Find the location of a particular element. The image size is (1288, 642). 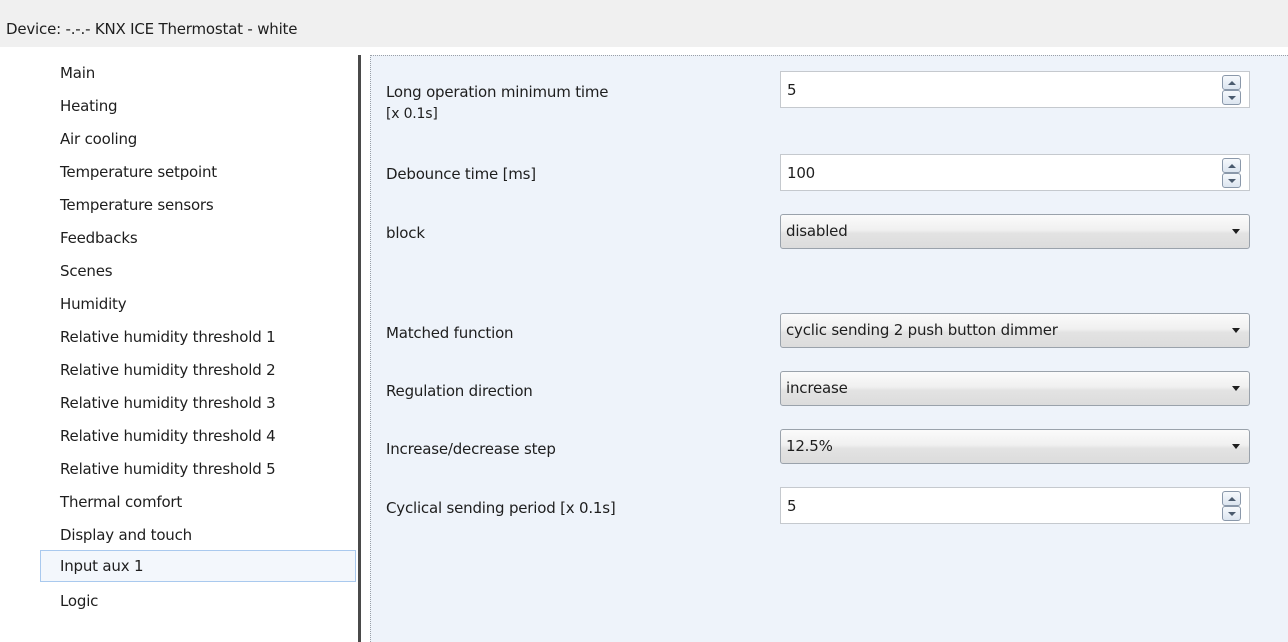

block-value: disabled is located at coordinates (817, 231).